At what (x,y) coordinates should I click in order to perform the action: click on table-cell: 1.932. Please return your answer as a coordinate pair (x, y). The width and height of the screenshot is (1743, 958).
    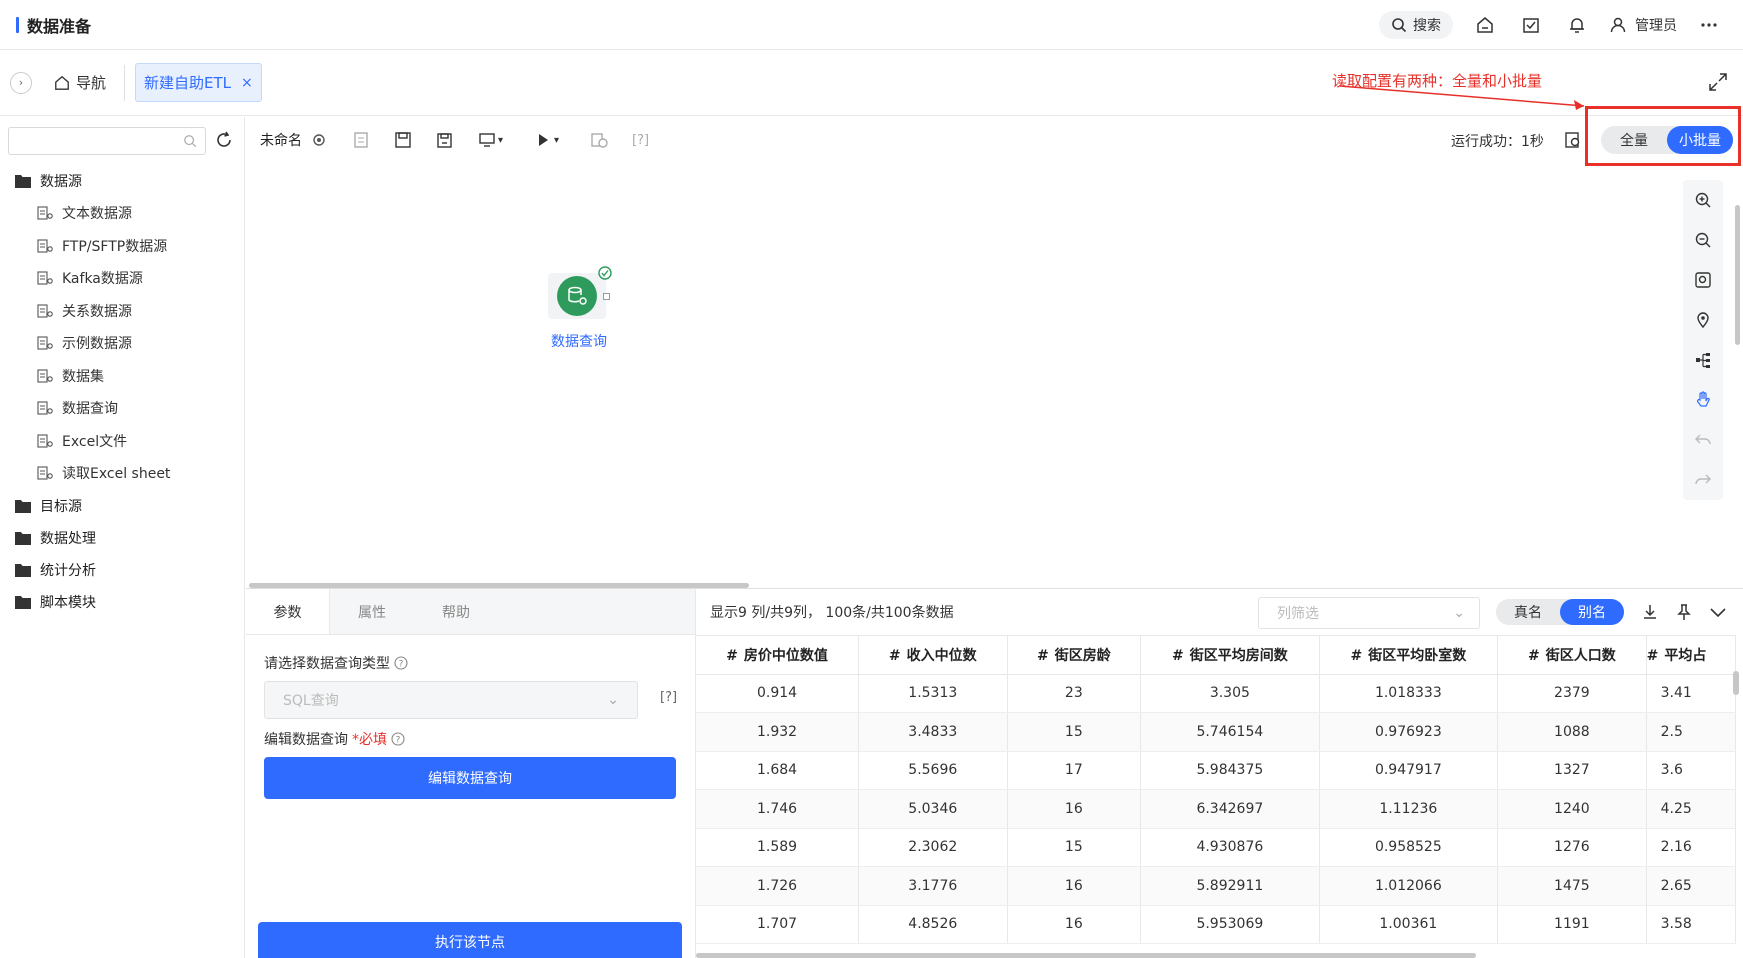
    Looking at the image, I should click on (778, 732).